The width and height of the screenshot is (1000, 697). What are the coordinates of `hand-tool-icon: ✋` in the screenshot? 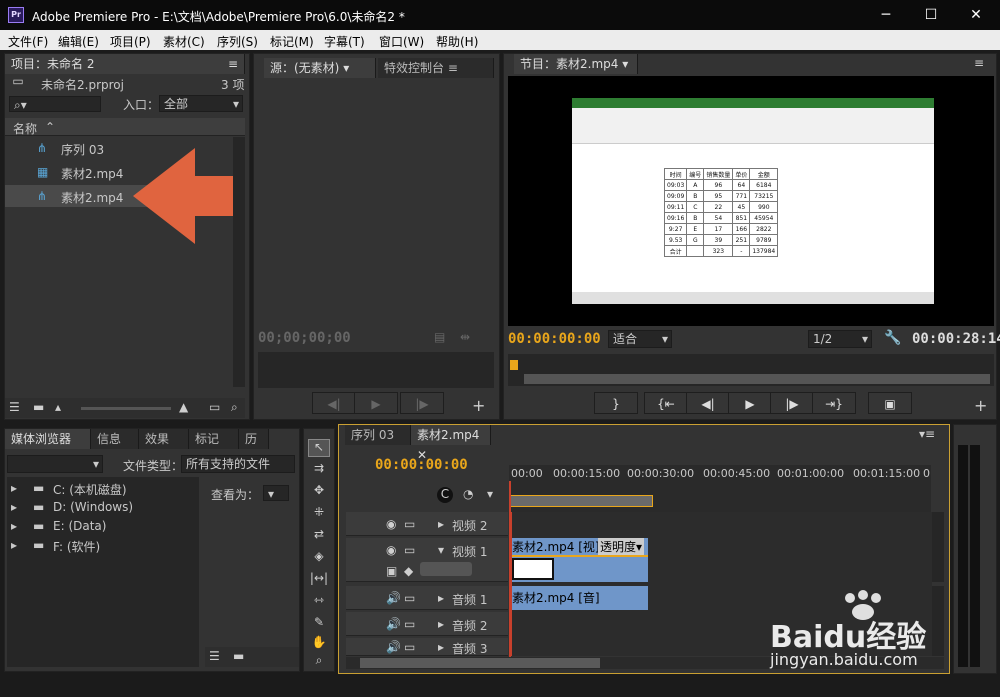 It's located at (319, 642).